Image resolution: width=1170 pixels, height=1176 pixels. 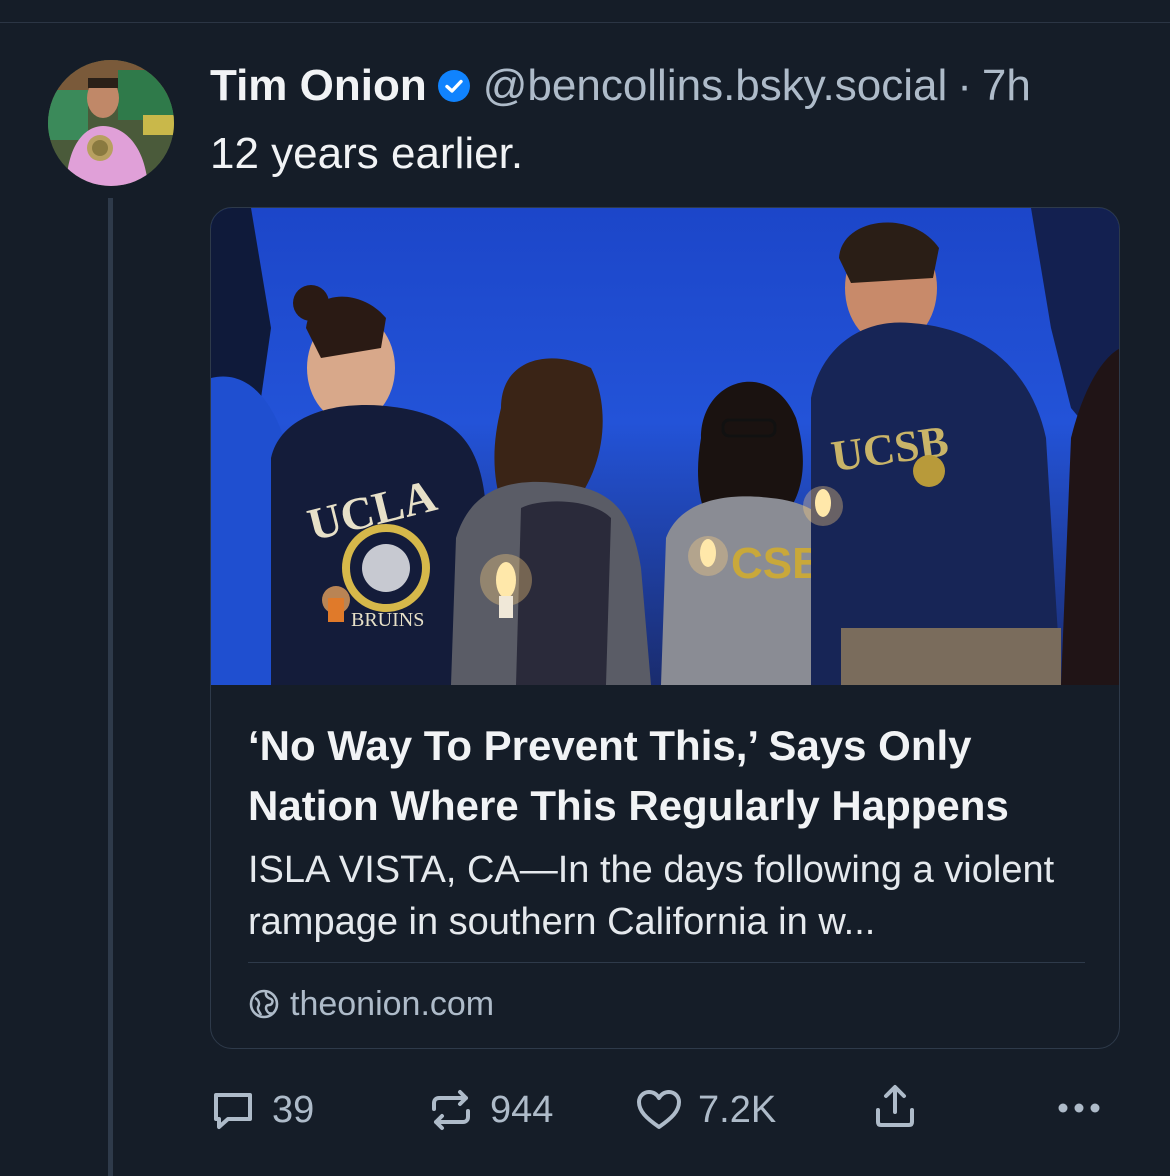 I want to click on verified-check-icon, so click(x=454, y=86).